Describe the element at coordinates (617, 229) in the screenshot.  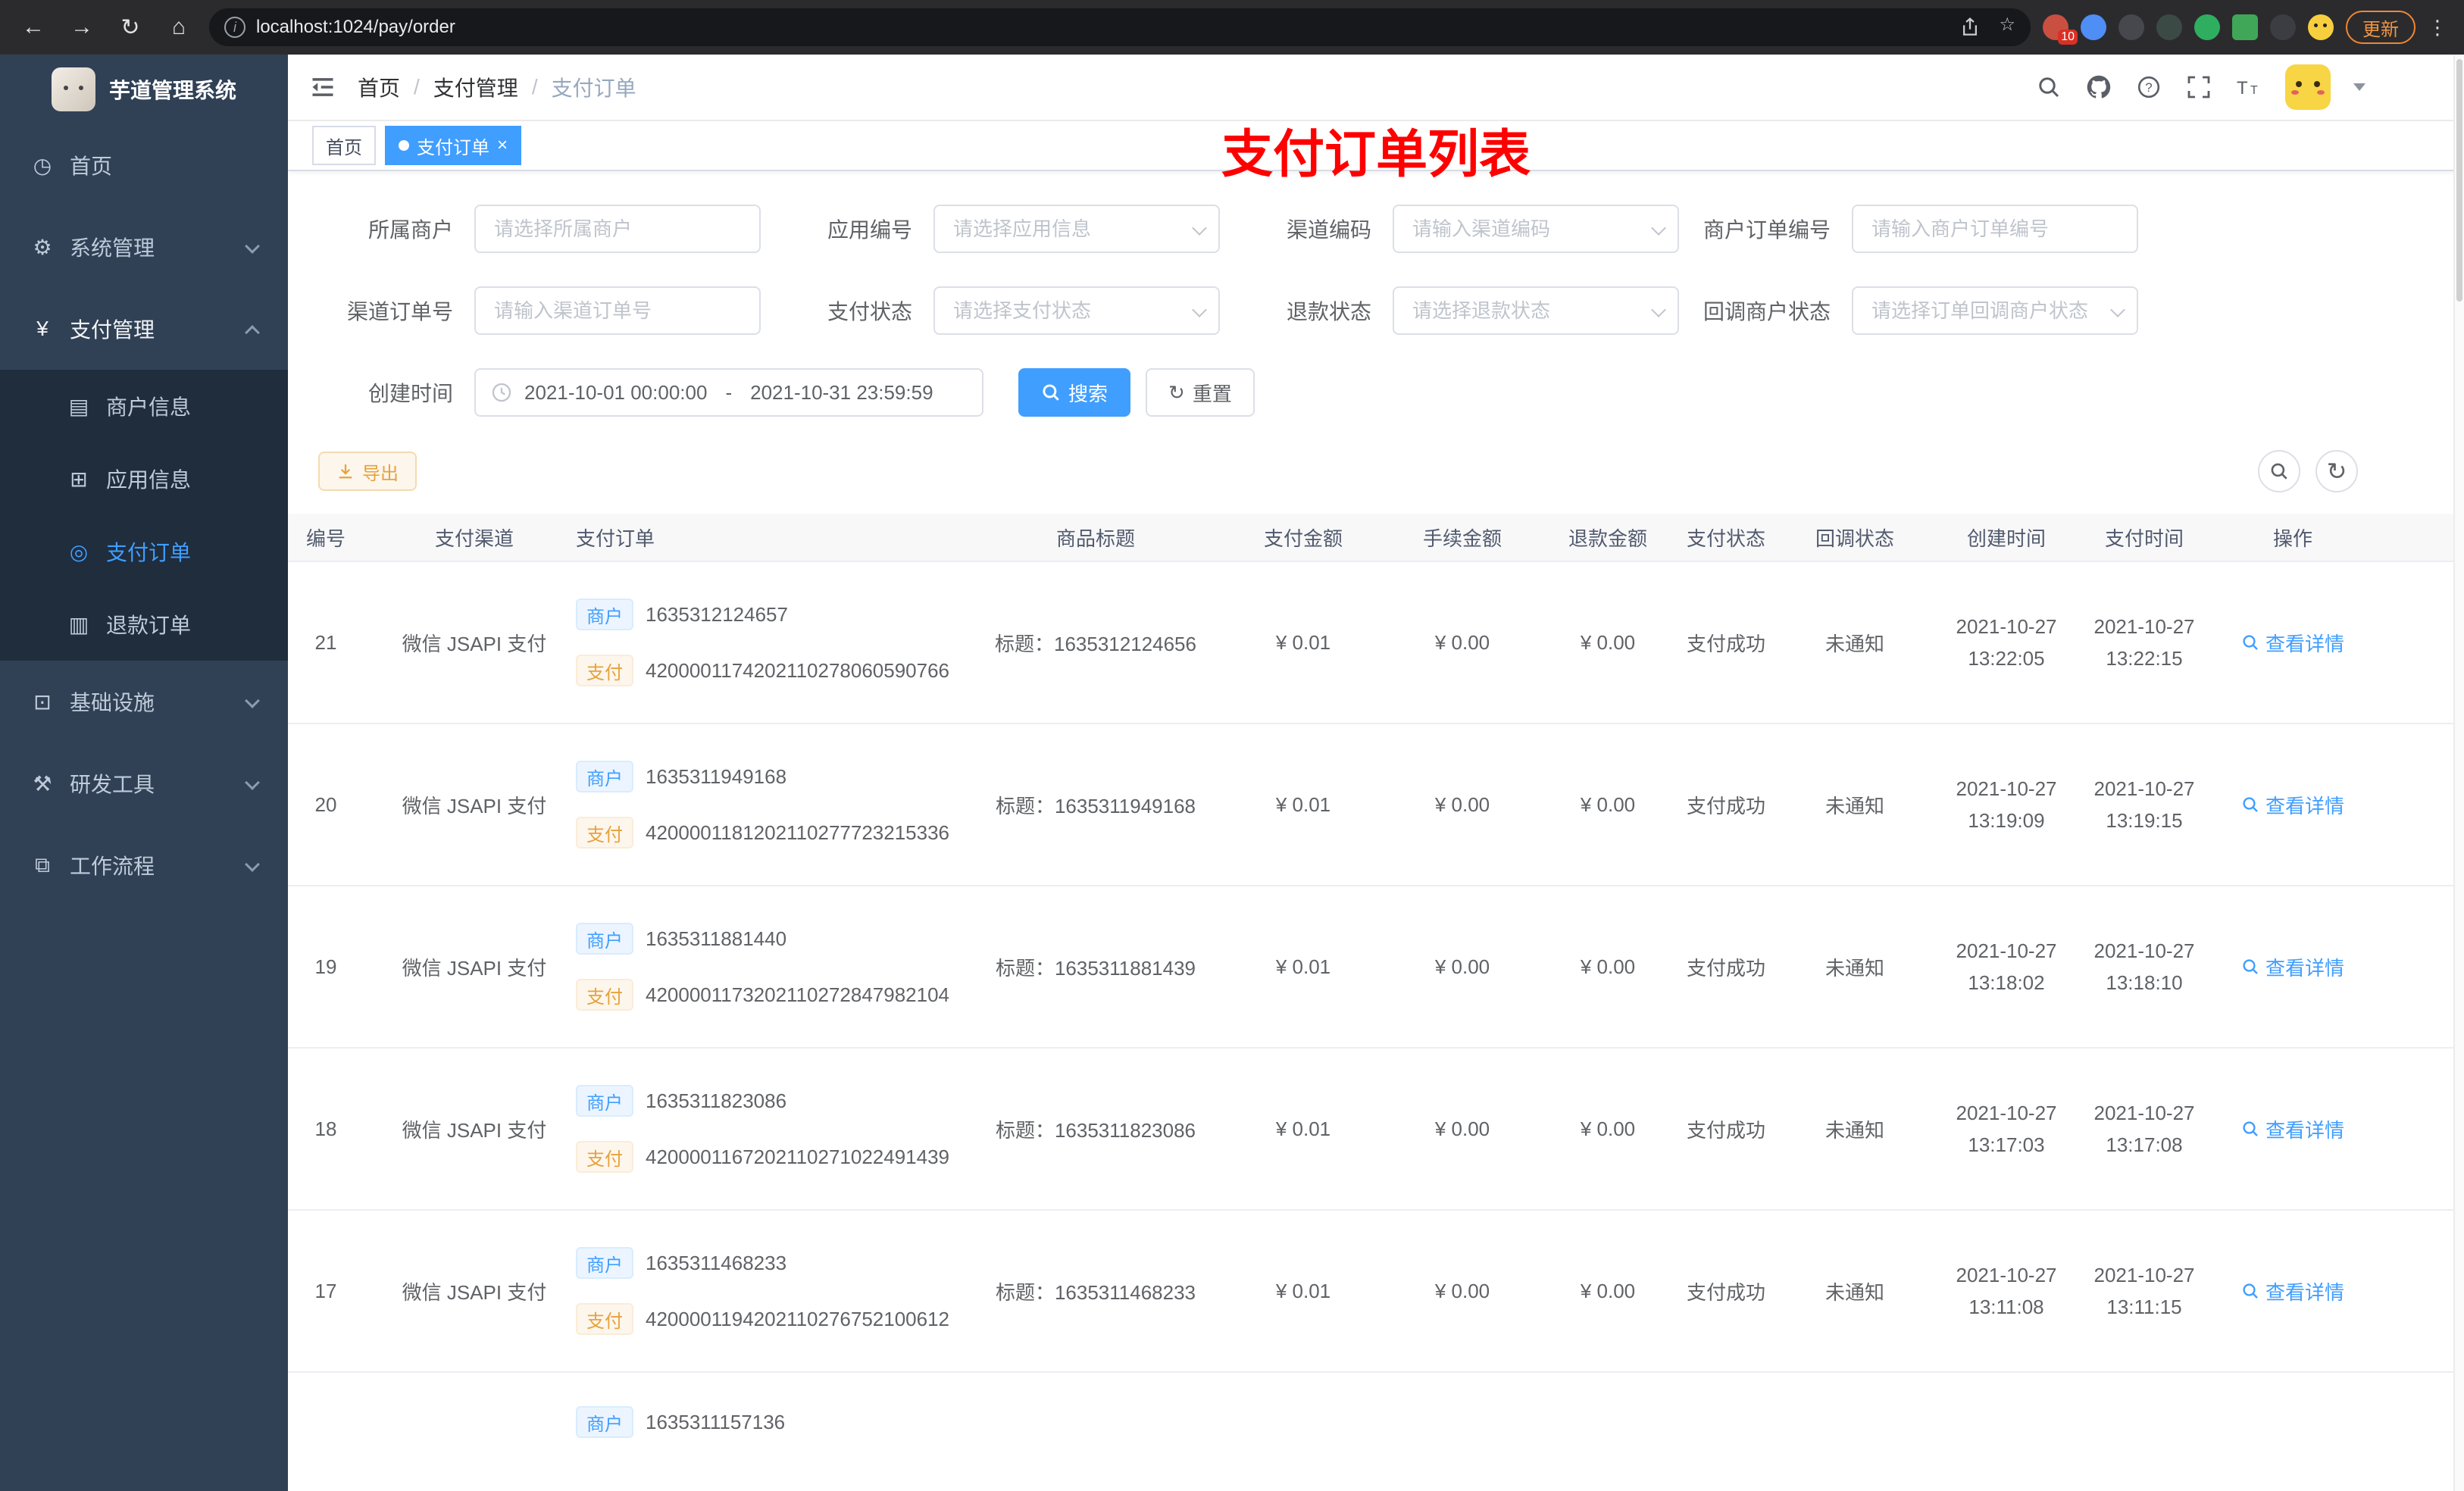
I see `merchant-filter-input` at that location.